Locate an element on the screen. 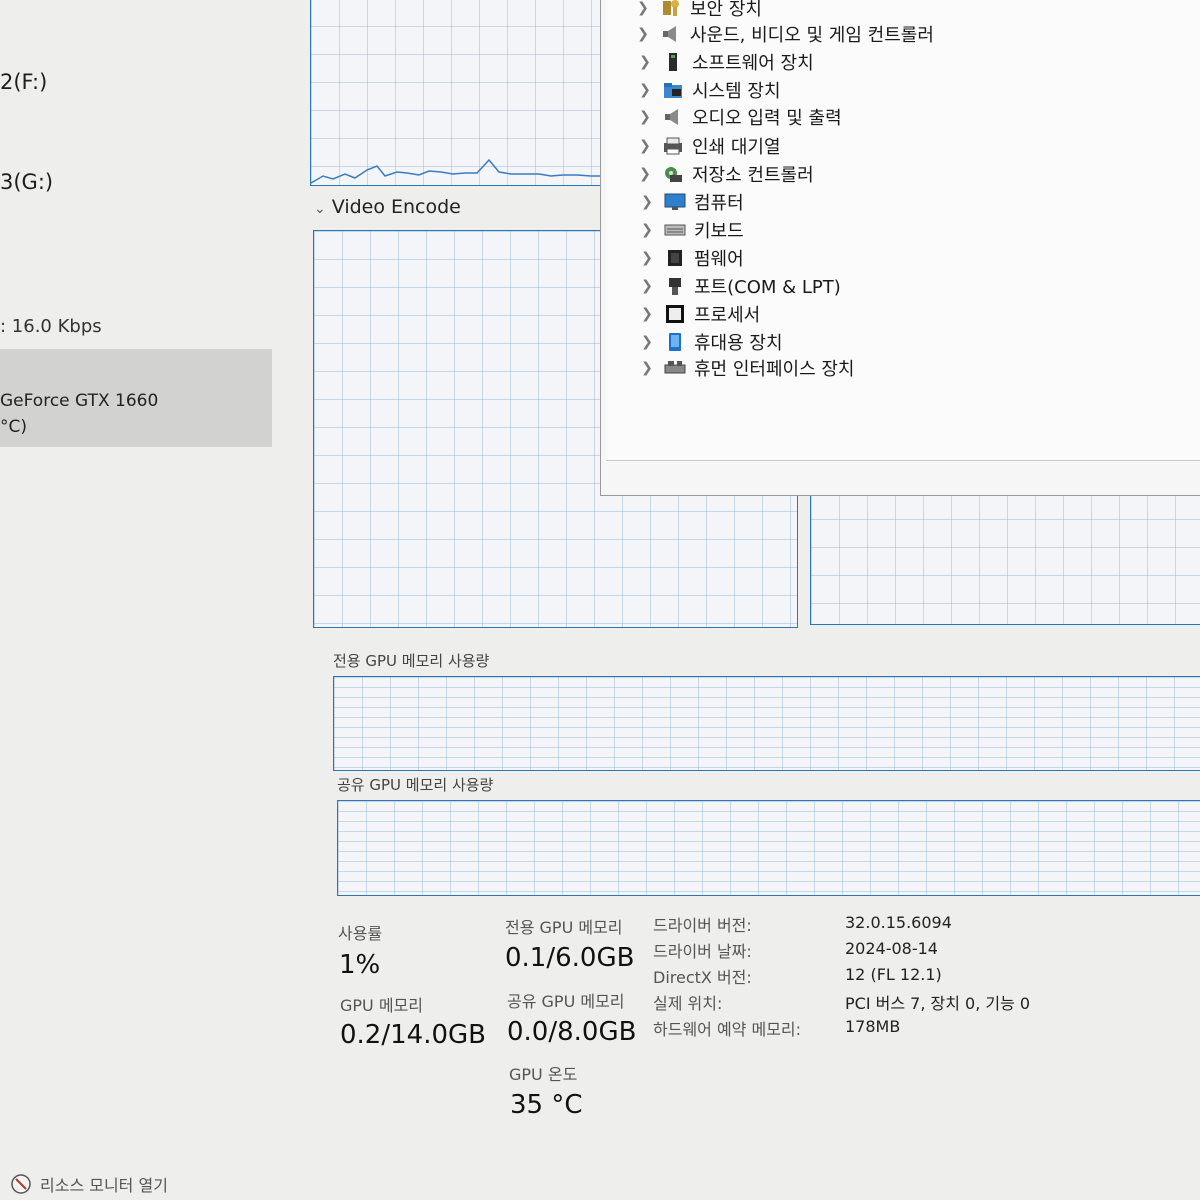 The image size is (1200, 1200). gpu-memory-value: 0.2/14.0GB is located at coordinates (413, 1035).